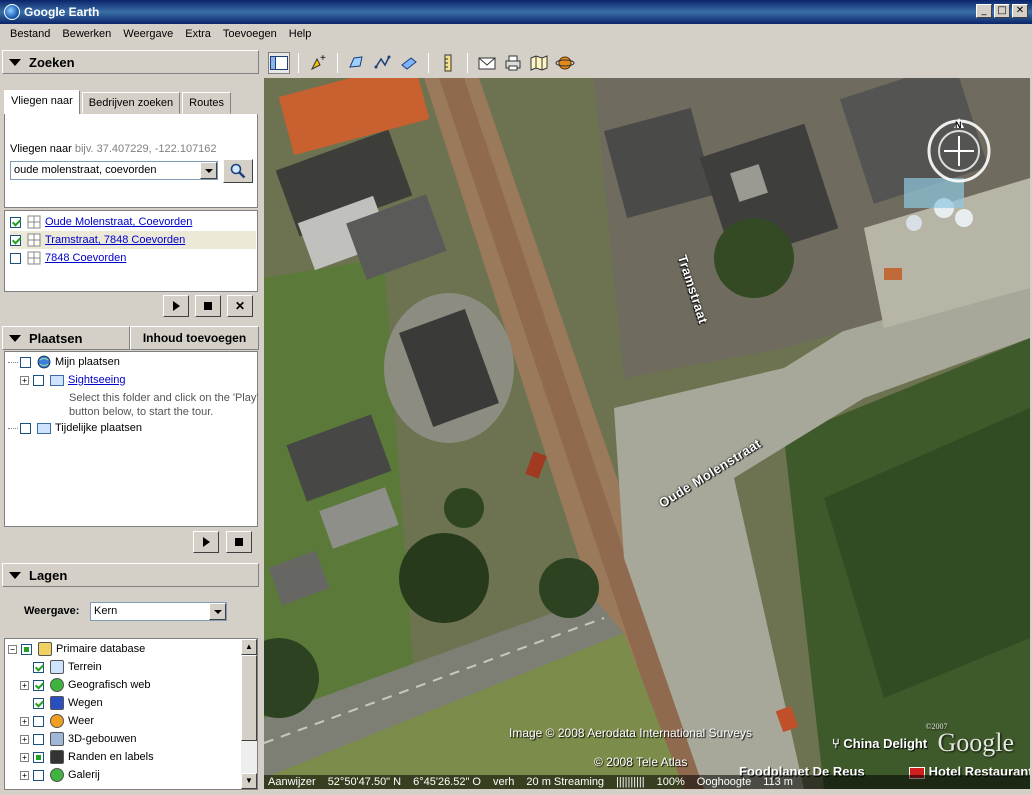 The image size is (1032, 795). What do you see at coordinates (86, 34) in the screenshot?
I see `menu-bewerken: Bewerken` at bounding box center [86, 34].